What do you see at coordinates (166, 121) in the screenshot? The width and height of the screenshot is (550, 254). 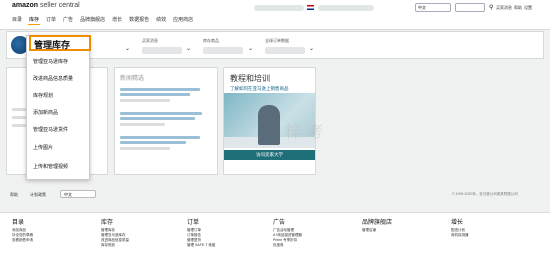 I see `card-news: 新闻精选` at bounding box center [166, 121].